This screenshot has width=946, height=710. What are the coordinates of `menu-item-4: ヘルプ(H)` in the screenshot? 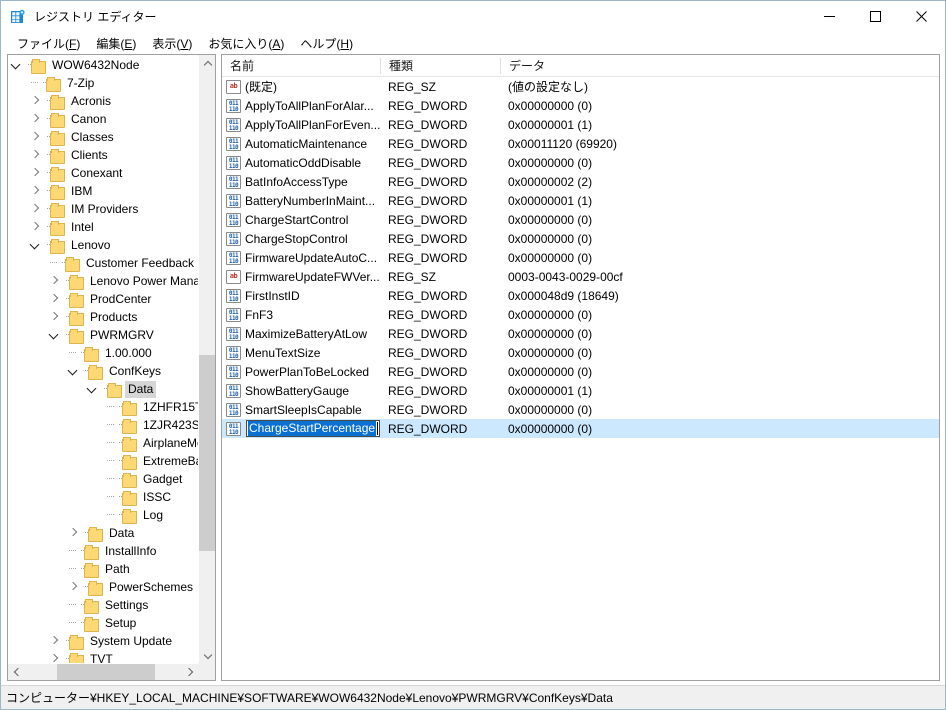 It's located at (326, 43).